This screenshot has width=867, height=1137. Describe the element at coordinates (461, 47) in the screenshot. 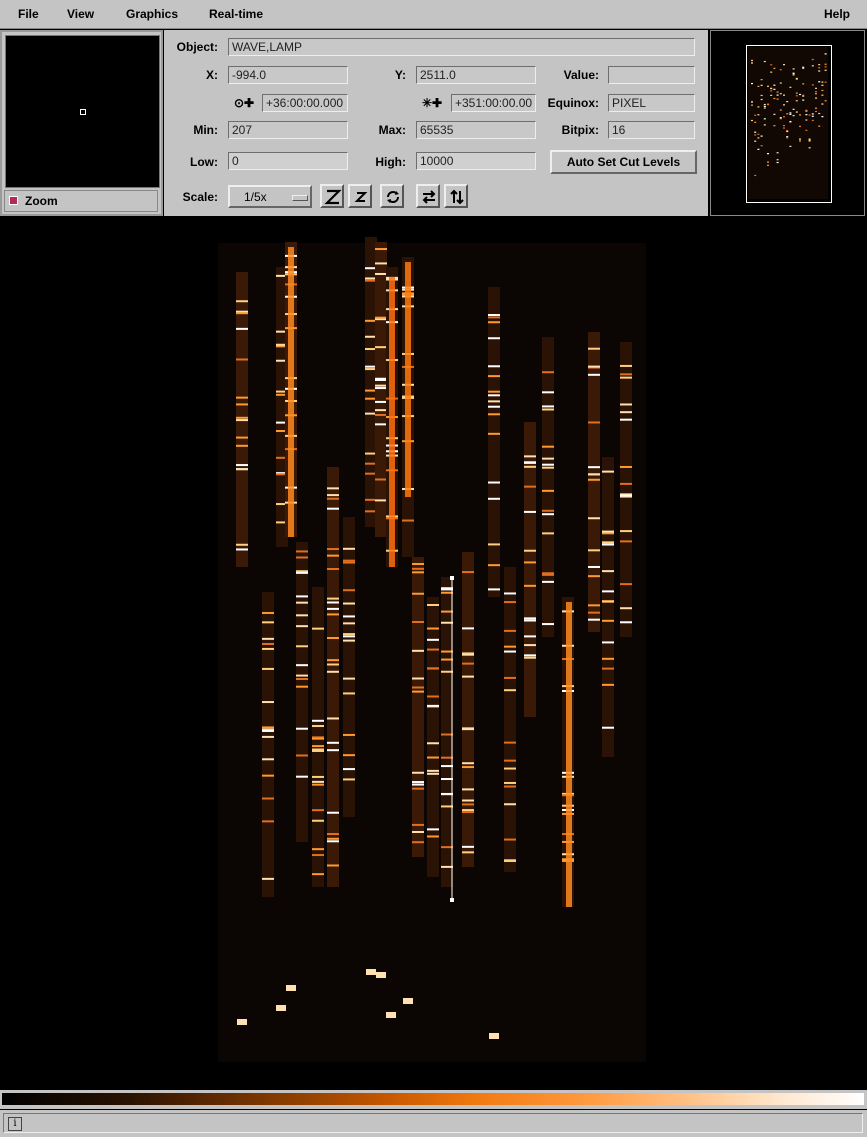

I see `object-field: WAVE,LAMP` at that location.